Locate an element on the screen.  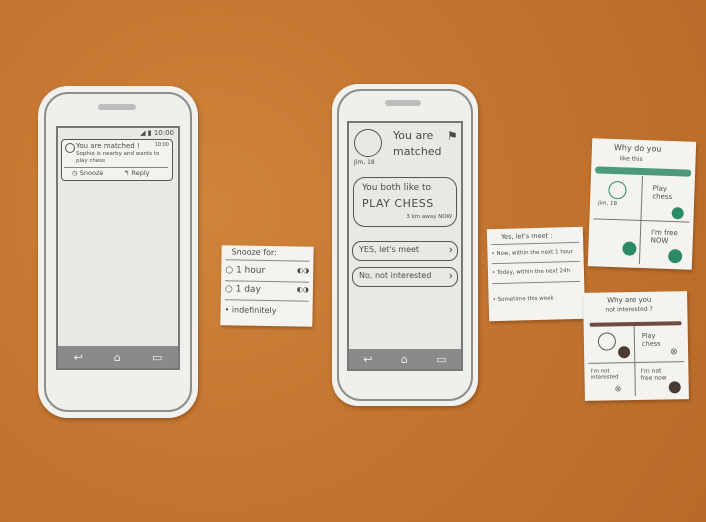
match-header-1: You are is located at coordinates (413, 135).